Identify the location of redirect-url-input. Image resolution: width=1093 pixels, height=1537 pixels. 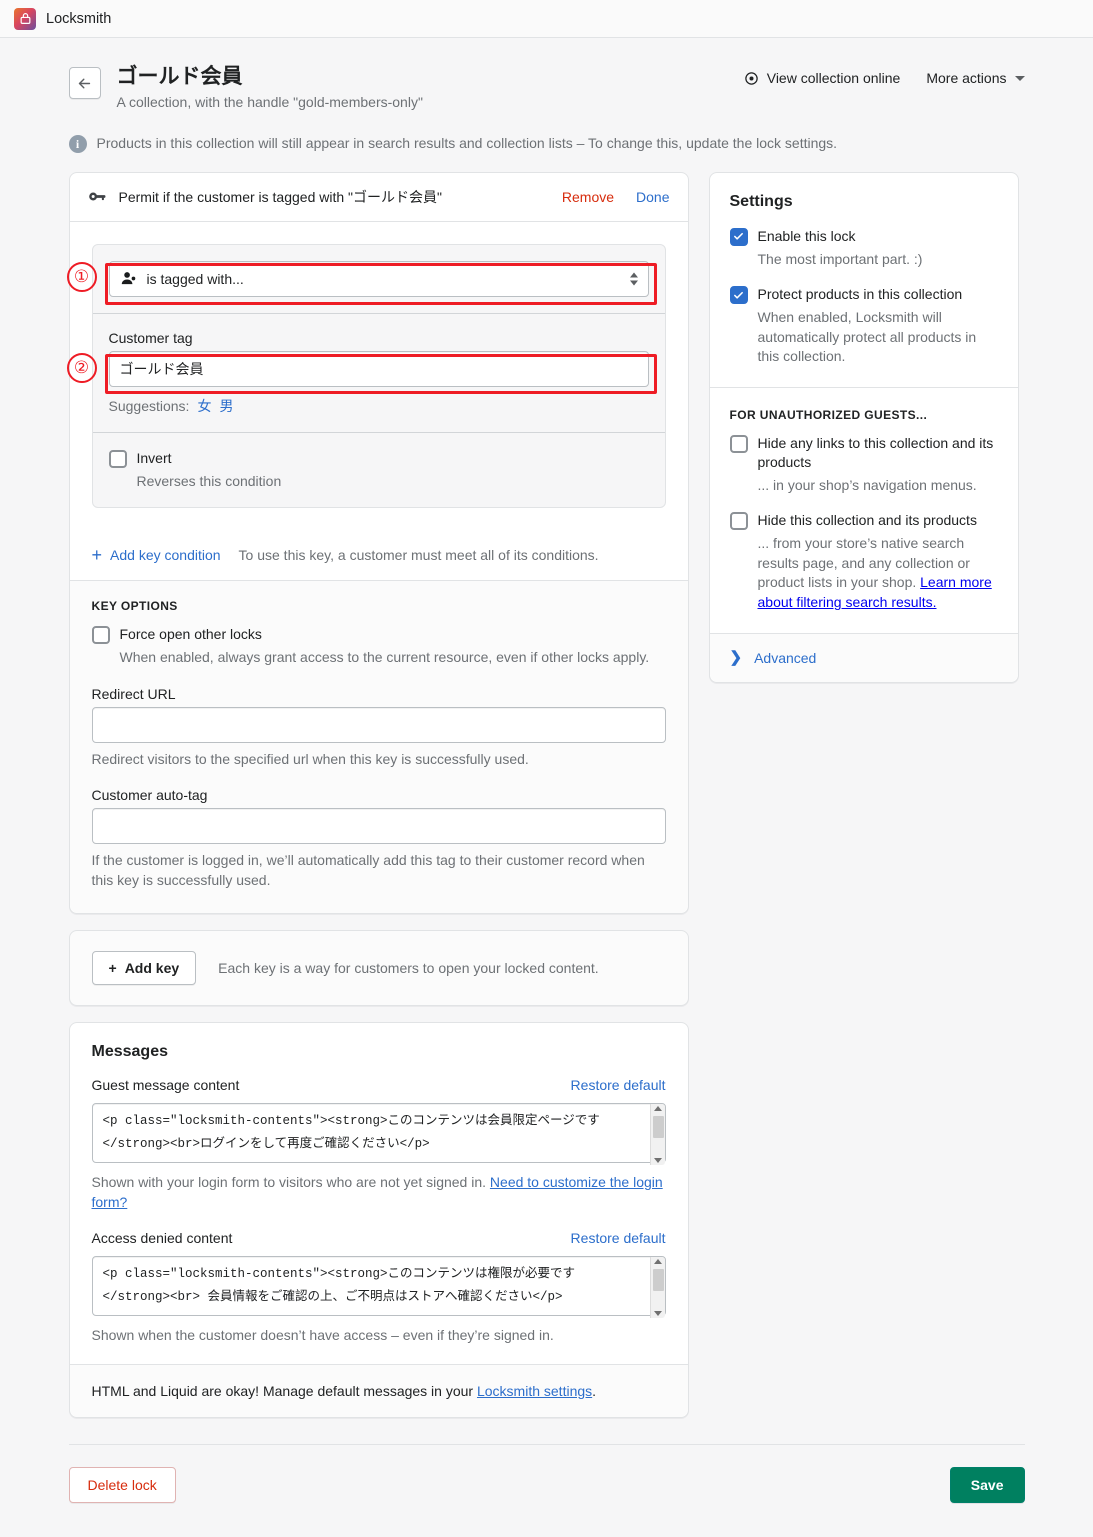
(378, 724).